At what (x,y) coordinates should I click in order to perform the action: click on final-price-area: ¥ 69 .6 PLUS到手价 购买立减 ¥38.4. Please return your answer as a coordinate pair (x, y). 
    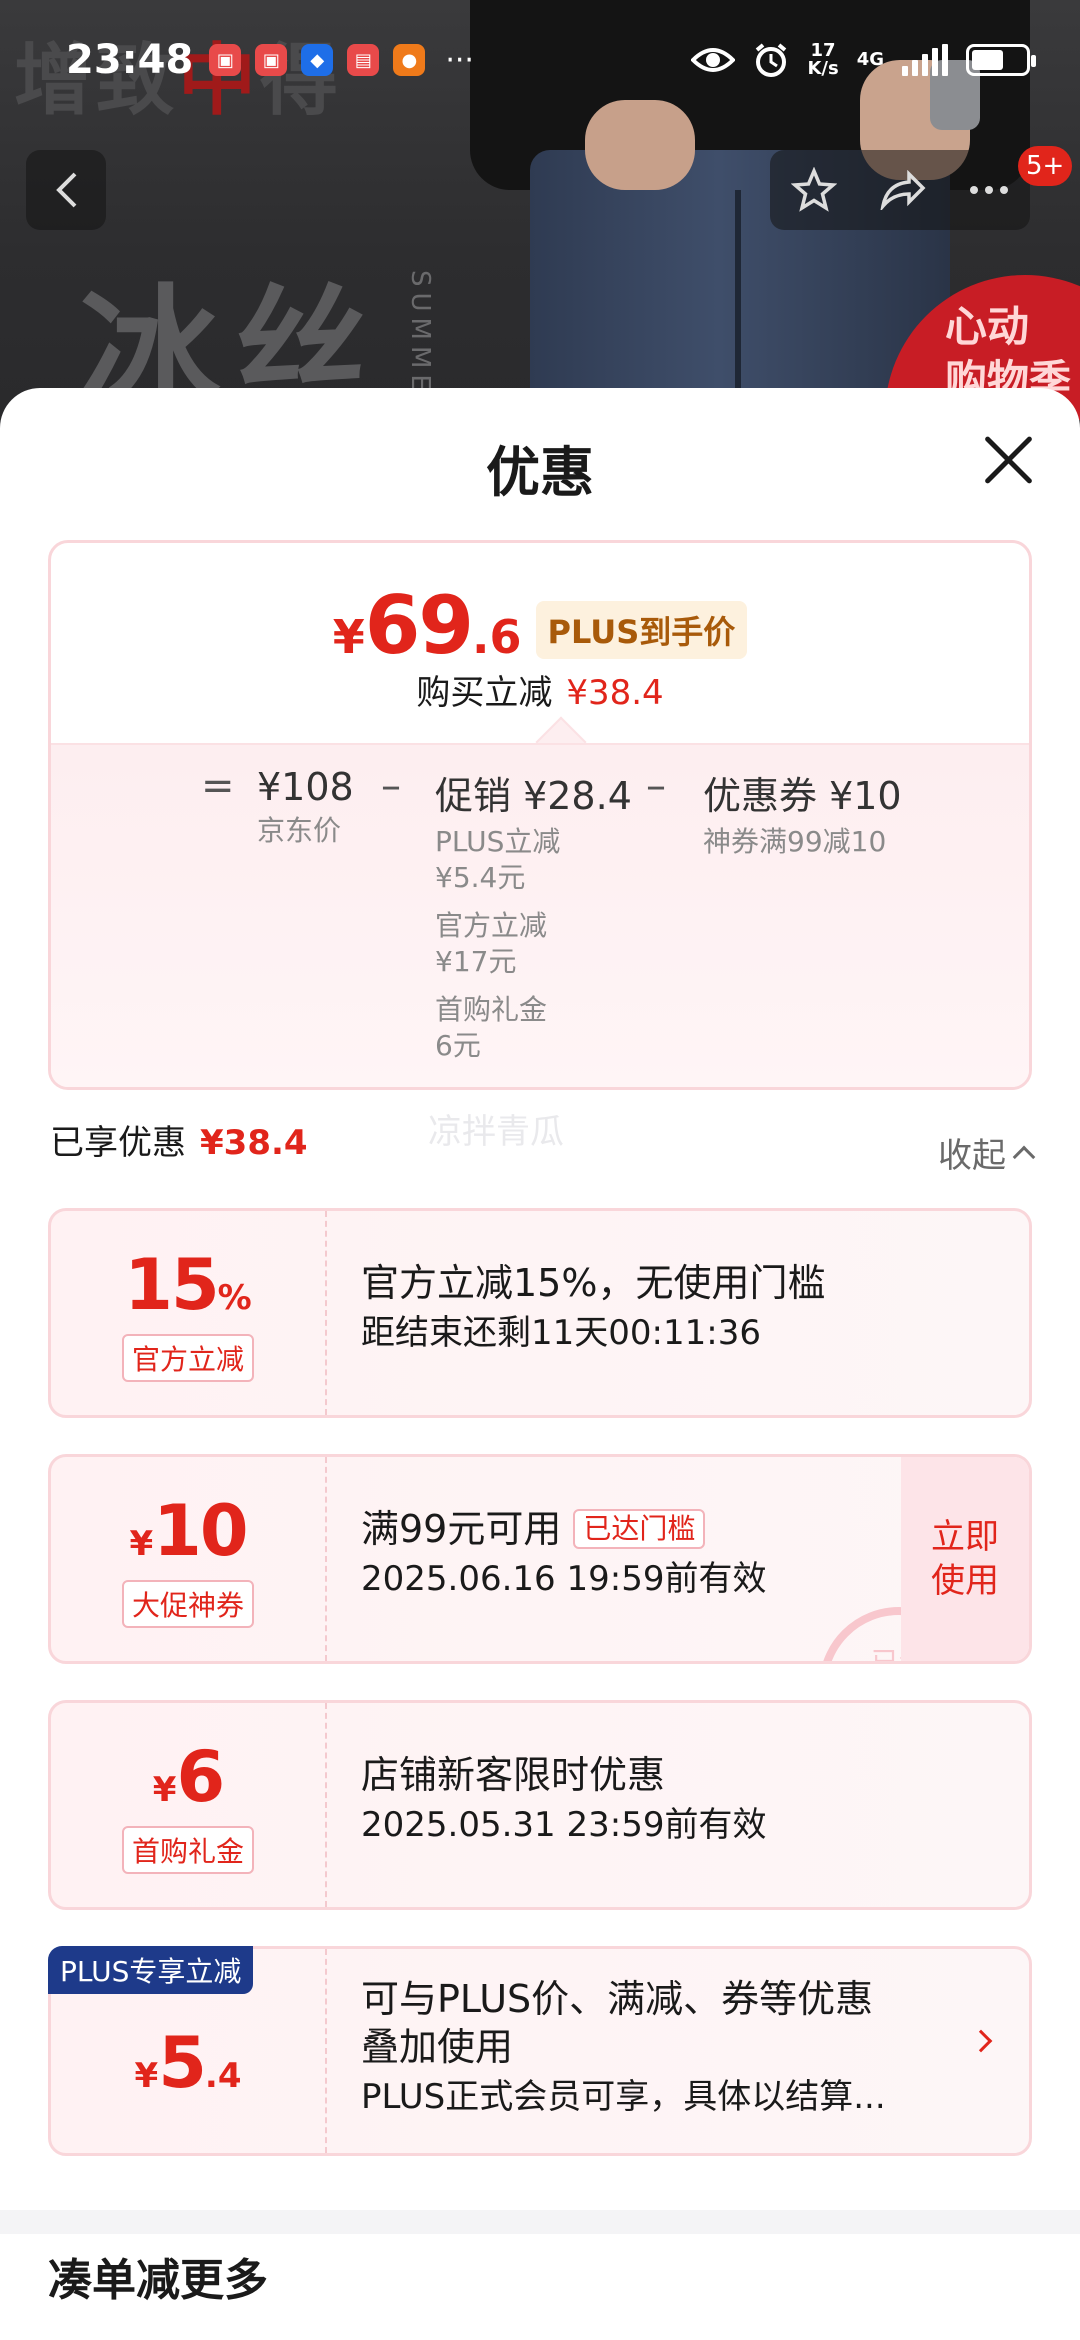
    Looking at the image, I should click on (540, 643).